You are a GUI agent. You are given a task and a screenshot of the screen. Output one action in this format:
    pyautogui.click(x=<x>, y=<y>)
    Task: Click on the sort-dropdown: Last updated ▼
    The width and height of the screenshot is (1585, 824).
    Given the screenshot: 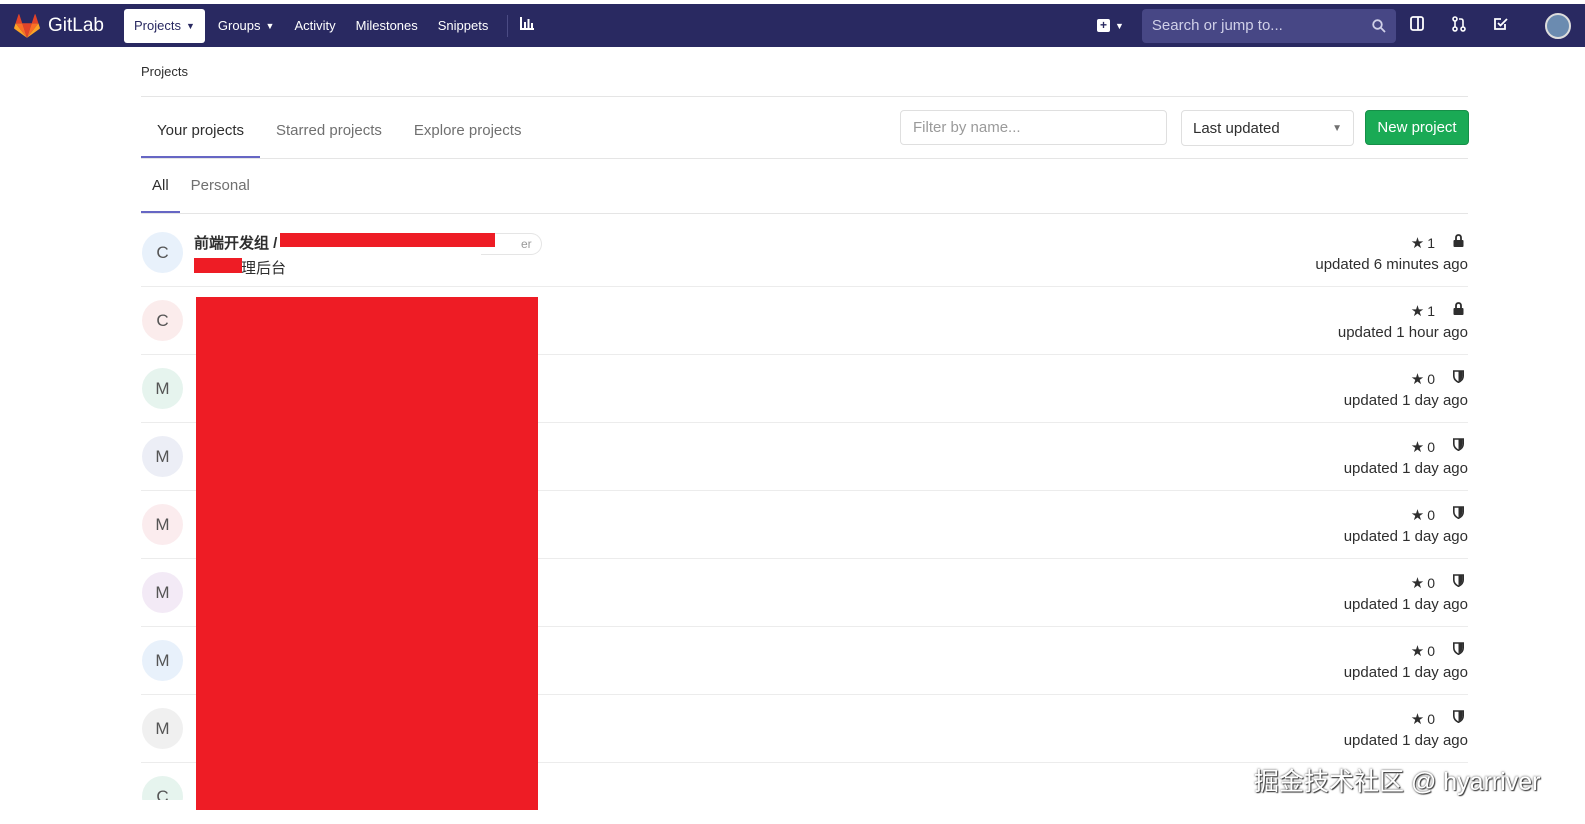 What is the action you would take?
    pyautogui.click(x=1267, y=128)
    